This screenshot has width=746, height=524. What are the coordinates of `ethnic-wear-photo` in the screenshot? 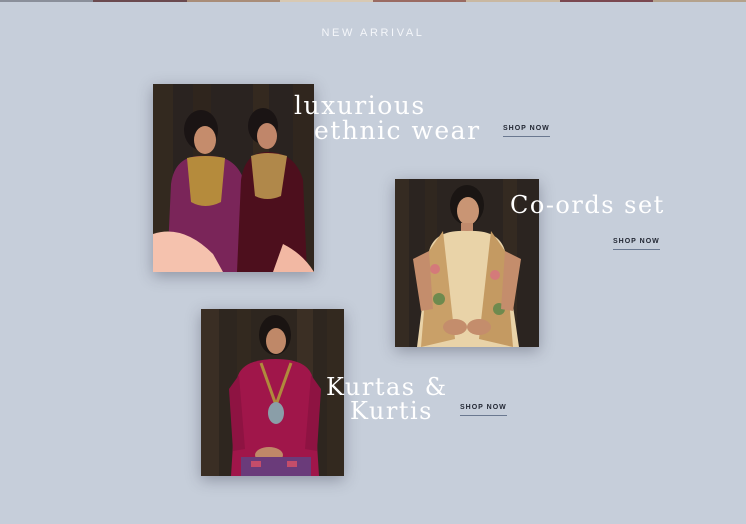 It's located at (233, 178).